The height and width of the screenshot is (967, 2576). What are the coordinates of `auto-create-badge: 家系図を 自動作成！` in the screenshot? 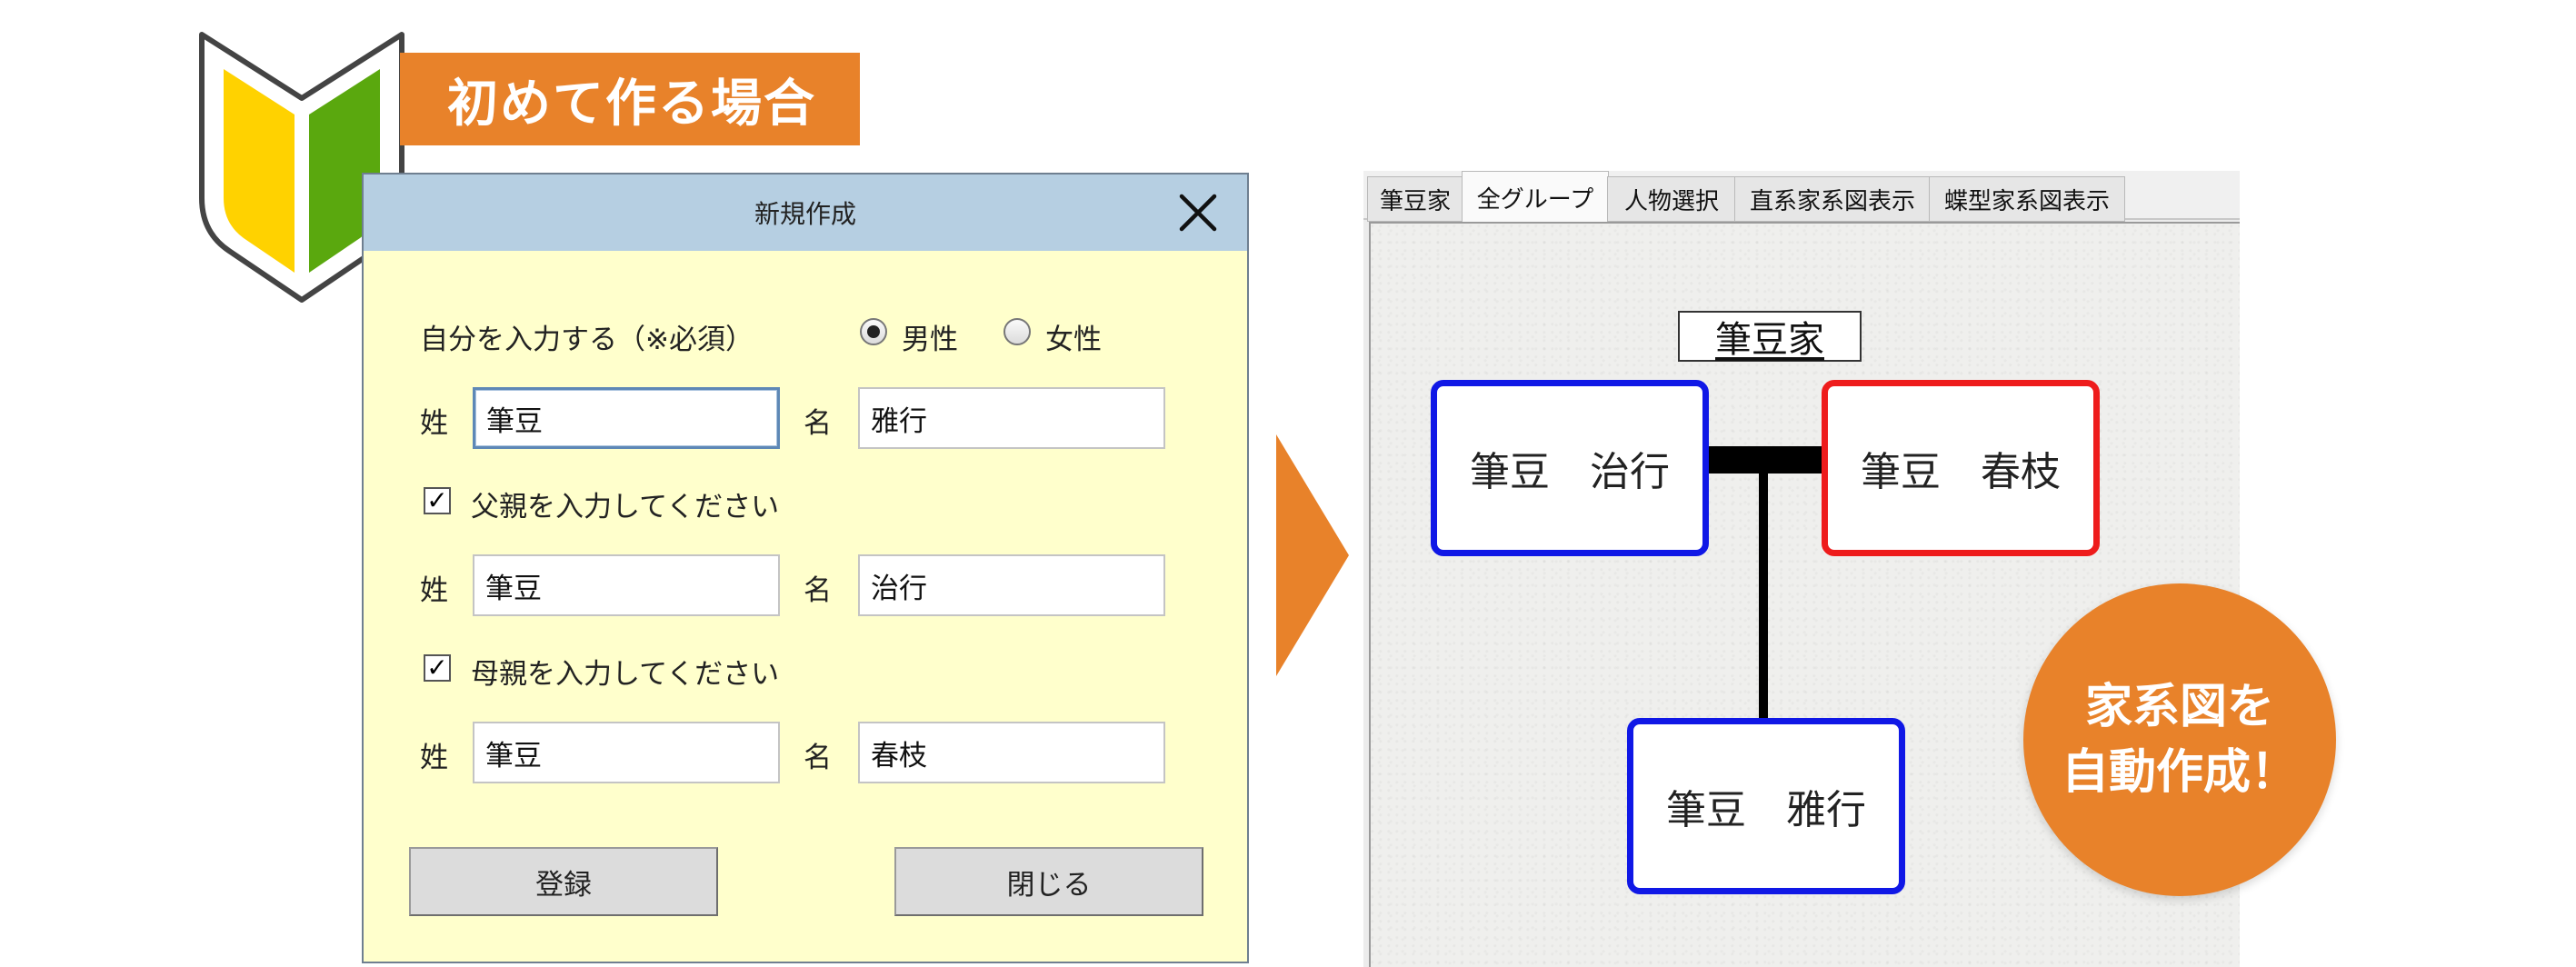 It's located at (2179, 739).